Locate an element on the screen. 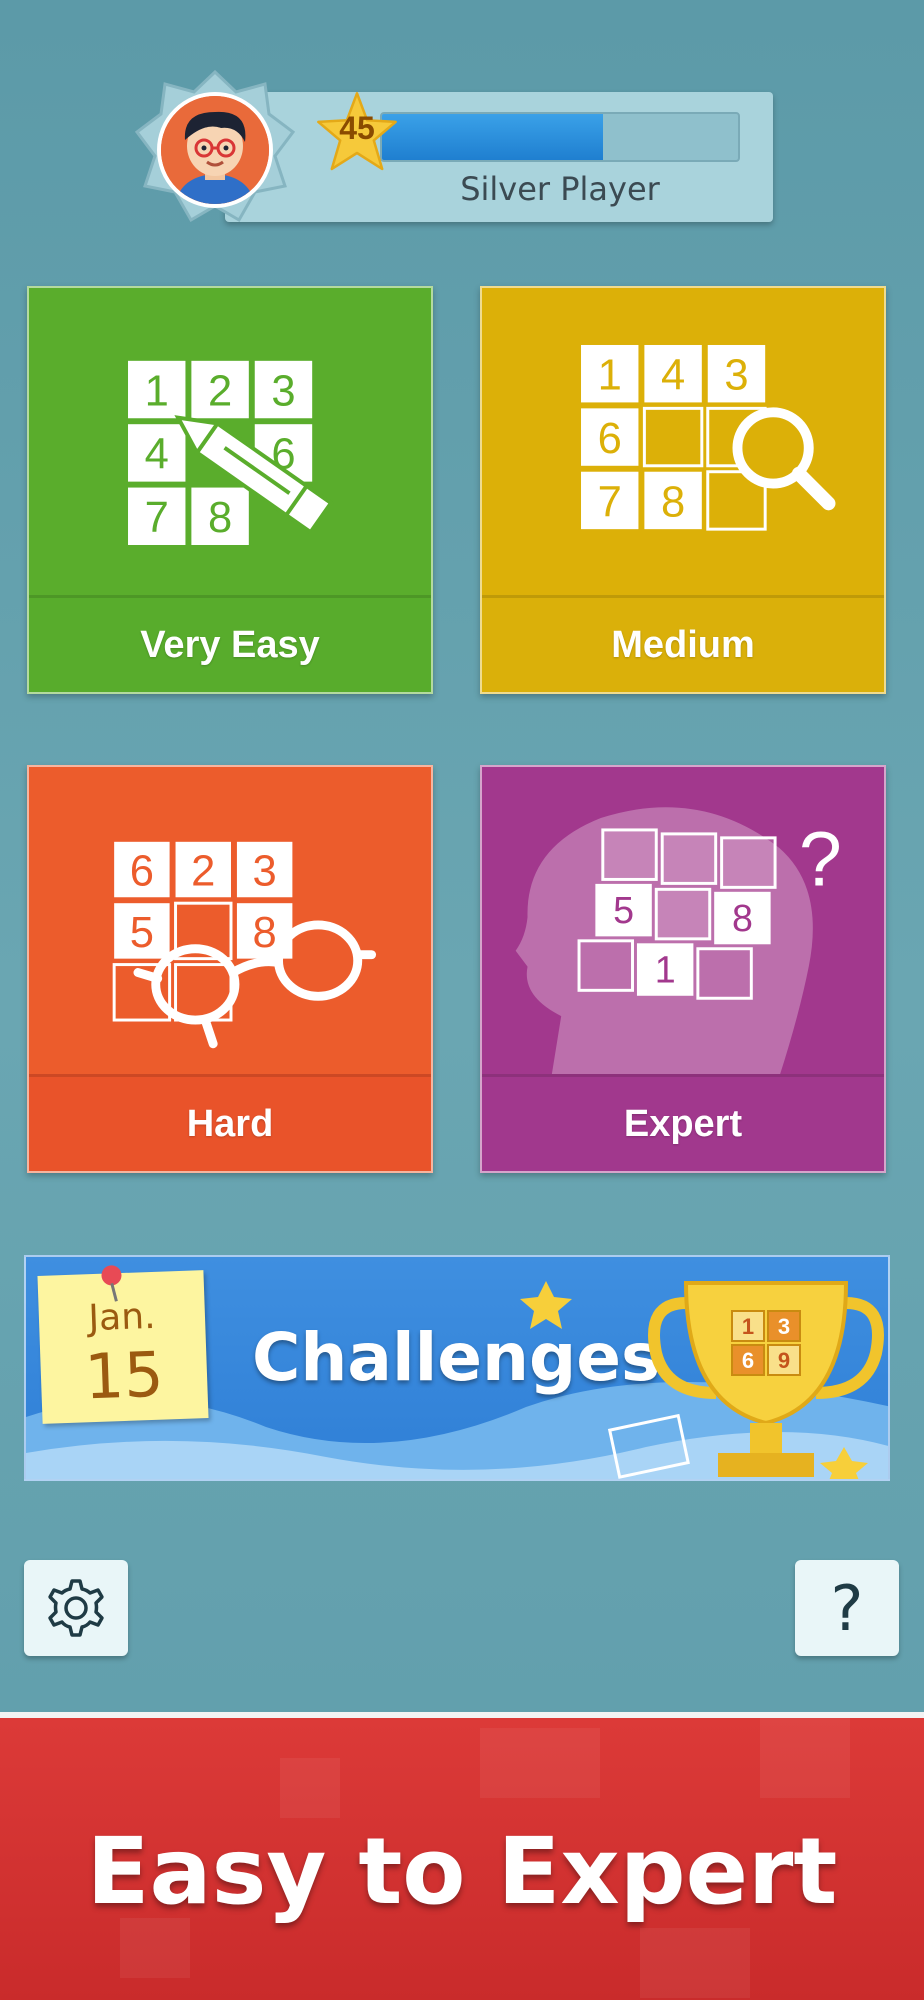 The height and width of the screenshot is (2000, 924). card-label-strip: Medium is located at coordinates (683, 643).